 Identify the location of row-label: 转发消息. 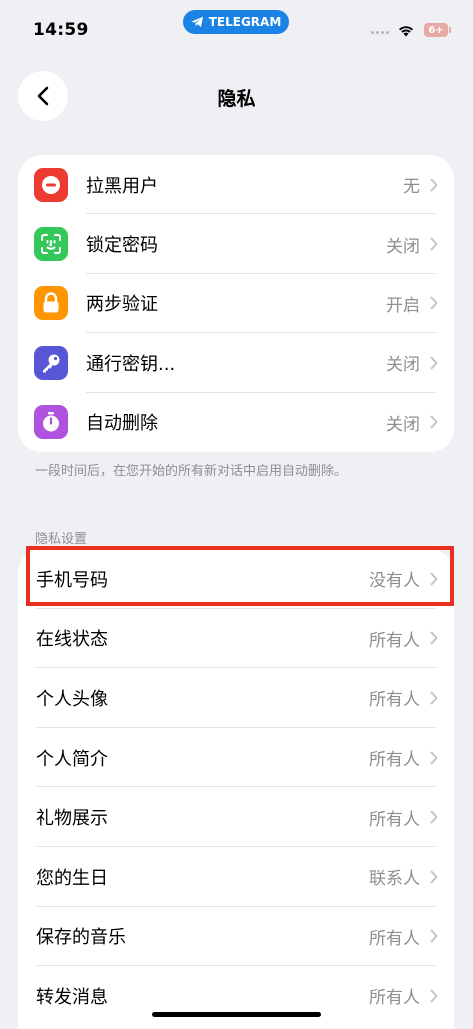
(72, 997).